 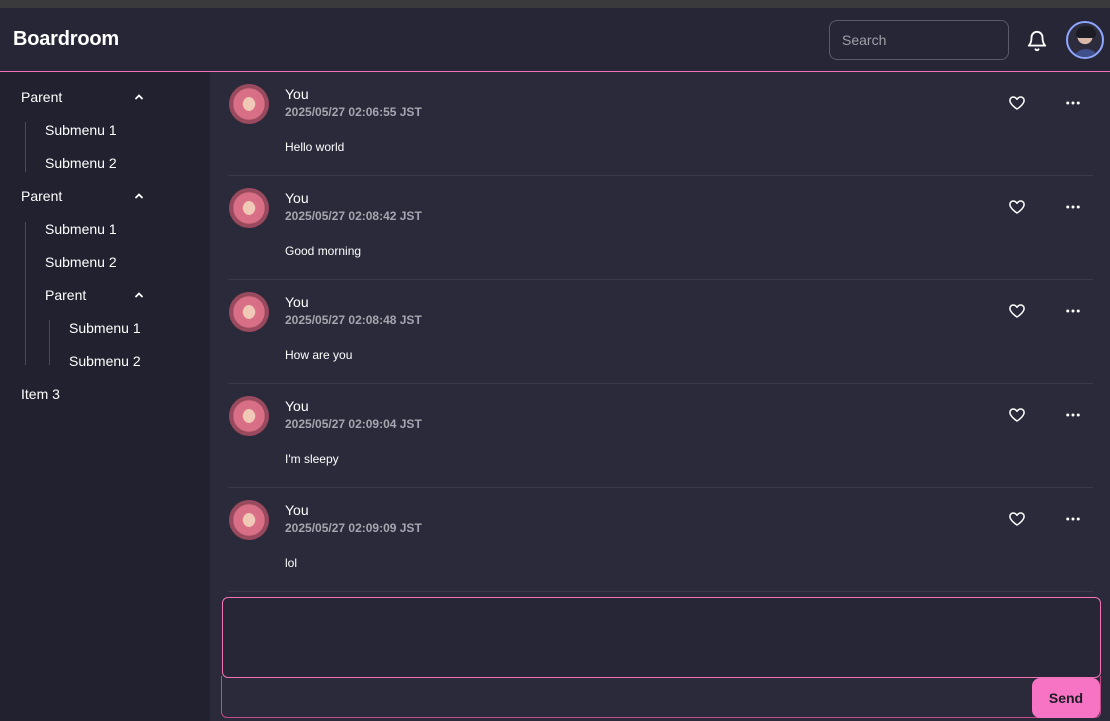 What do you see at coordinates (555, 40) in the screenshot?
I see `app-header: Boardroom` at bounding box center [555, 40].